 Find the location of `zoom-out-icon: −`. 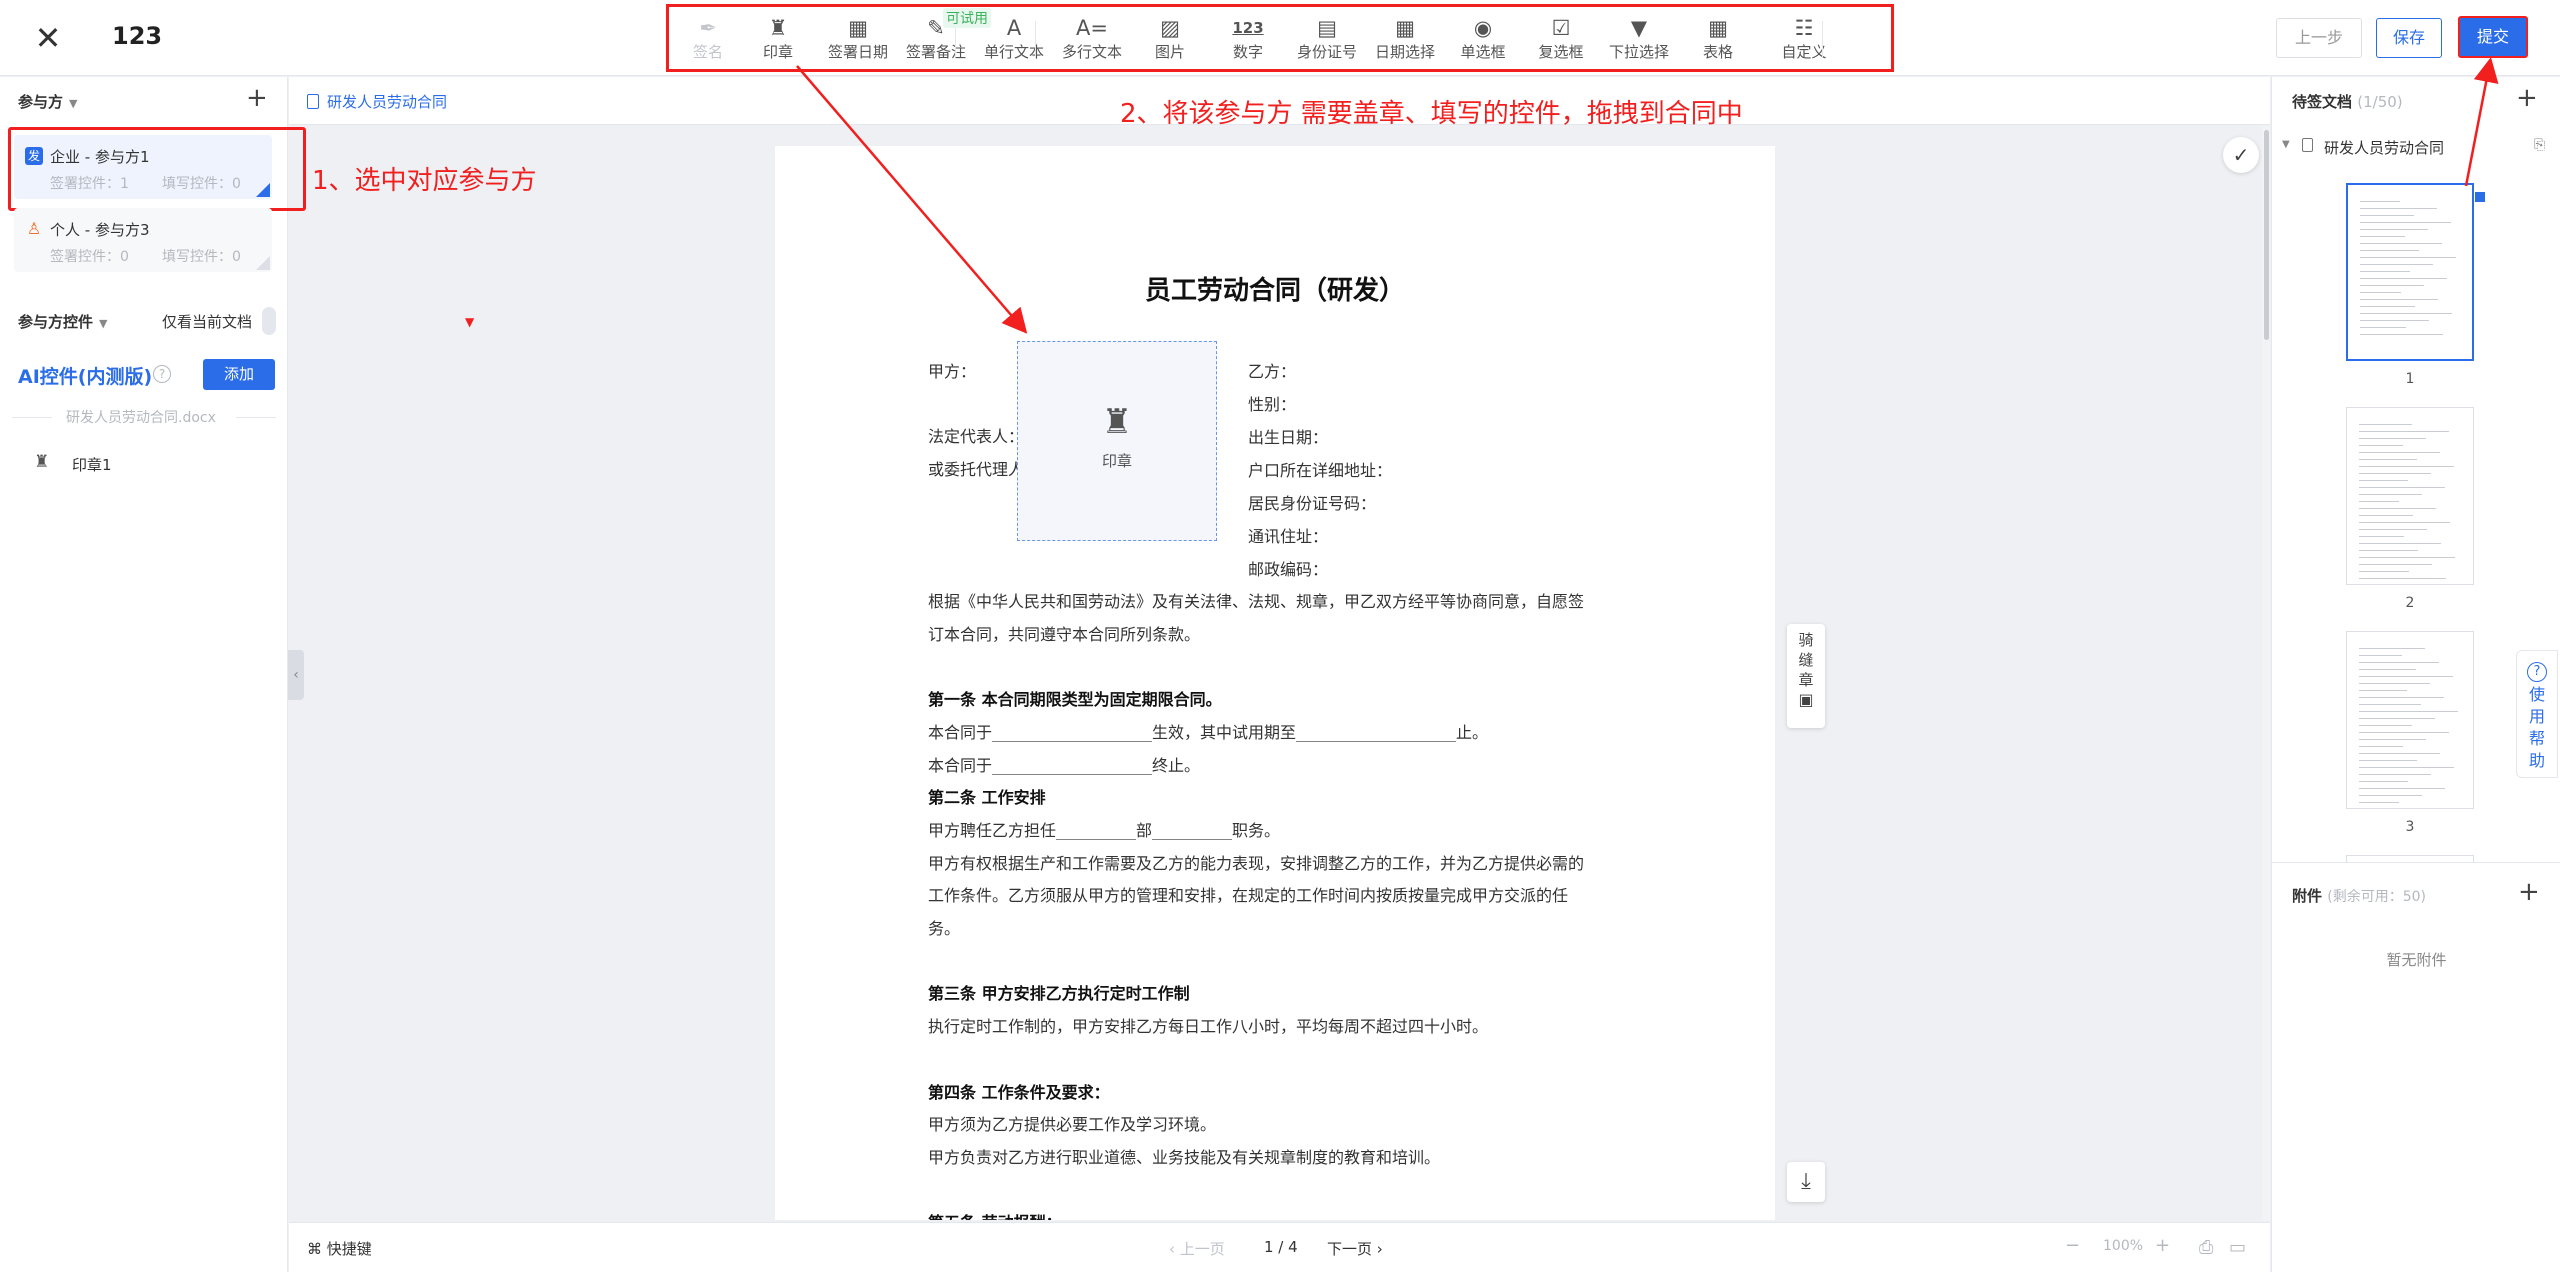

zoom-out-icon: − is located at coordinates (2072, 1245).